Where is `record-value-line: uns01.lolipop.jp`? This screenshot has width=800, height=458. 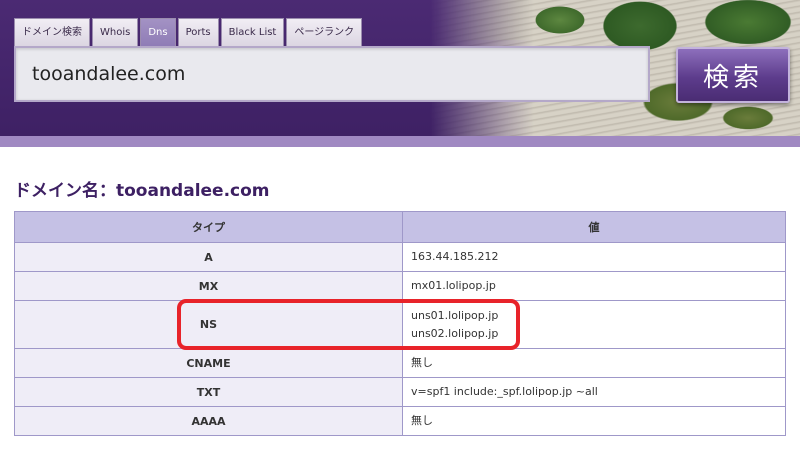
record-value-line: uns01.lolipop.jp is located at coordinates (455, 315).